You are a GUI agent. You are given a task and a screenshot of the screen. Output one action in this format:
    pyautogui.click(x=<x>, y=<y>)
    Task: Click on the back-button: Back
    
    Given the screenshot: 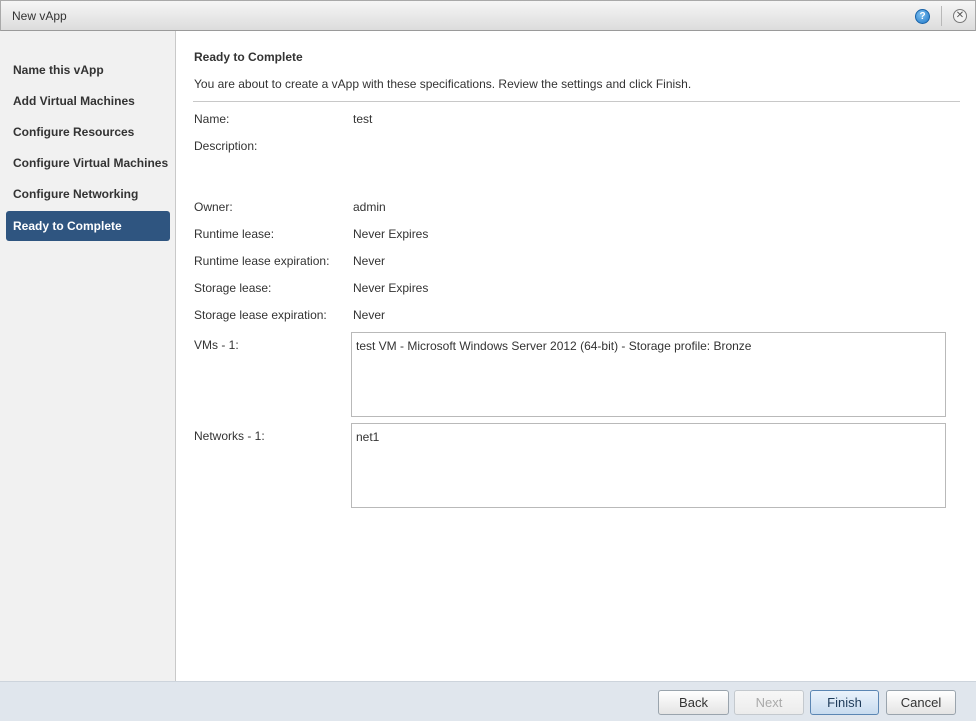 What is the action you would take?
    pyautogui.click(x=693, y=702)
    